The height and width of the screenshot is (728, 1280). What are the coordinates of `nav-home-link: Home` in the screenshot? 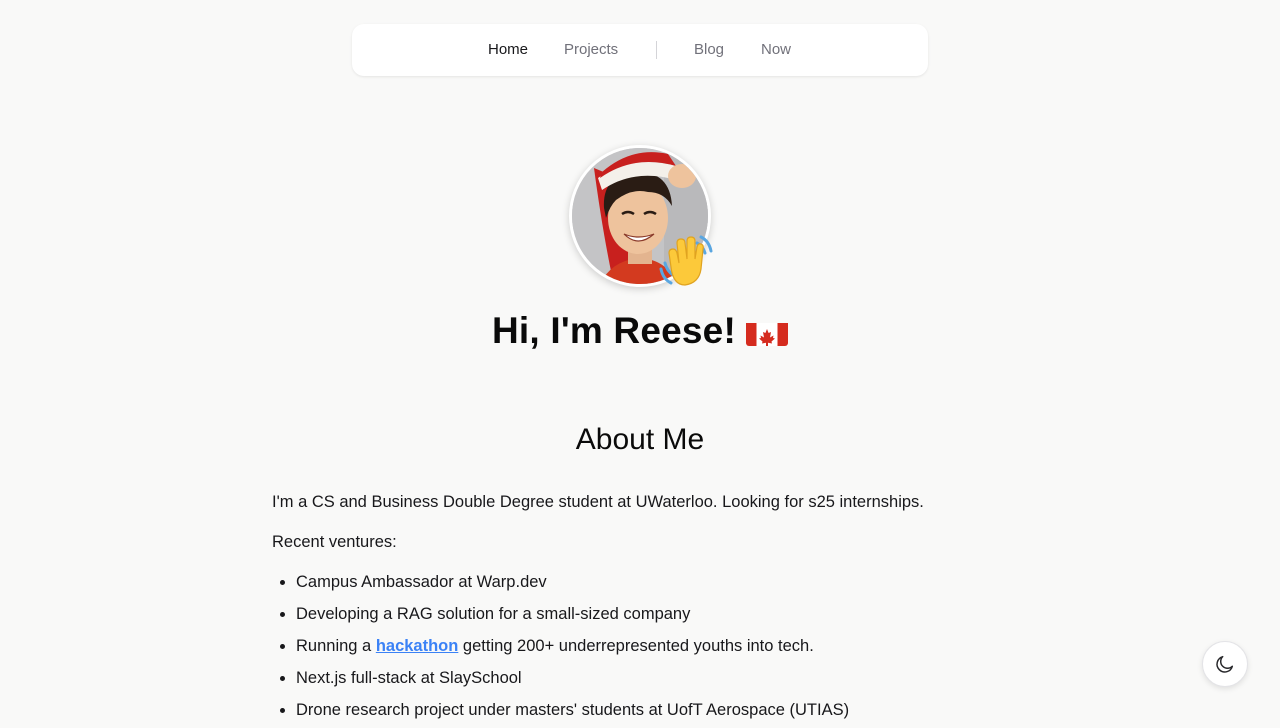 It's located at (508, 50).